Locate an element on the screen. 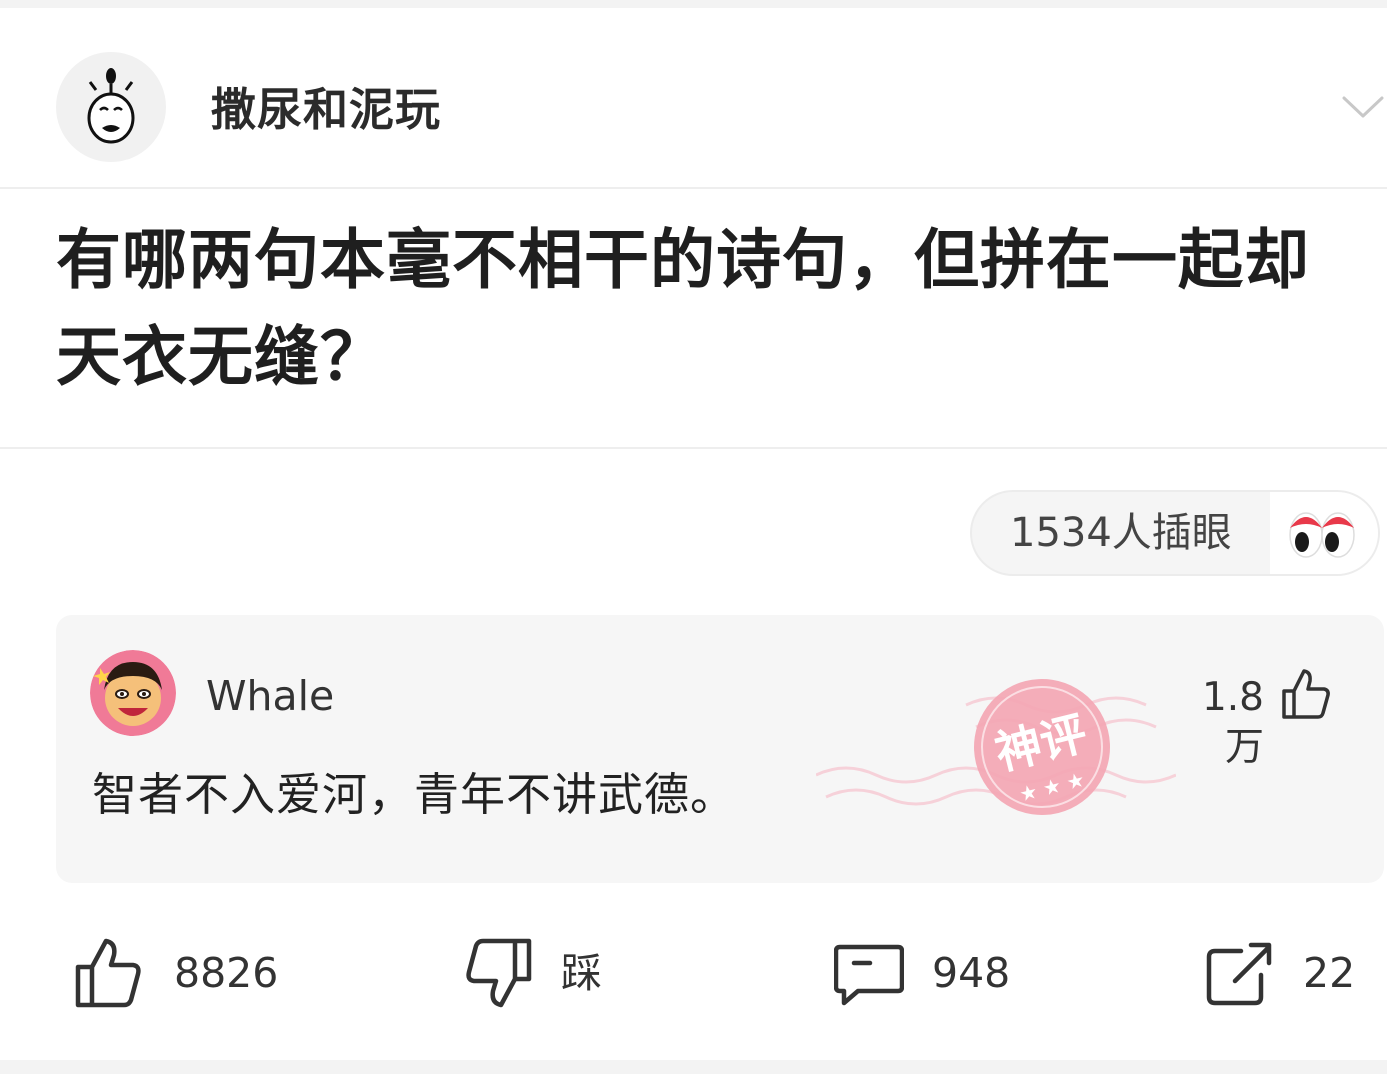 The width and height of the screenshot is (1387, 1074). bottom-divider is located at coordinates (693, 1067).